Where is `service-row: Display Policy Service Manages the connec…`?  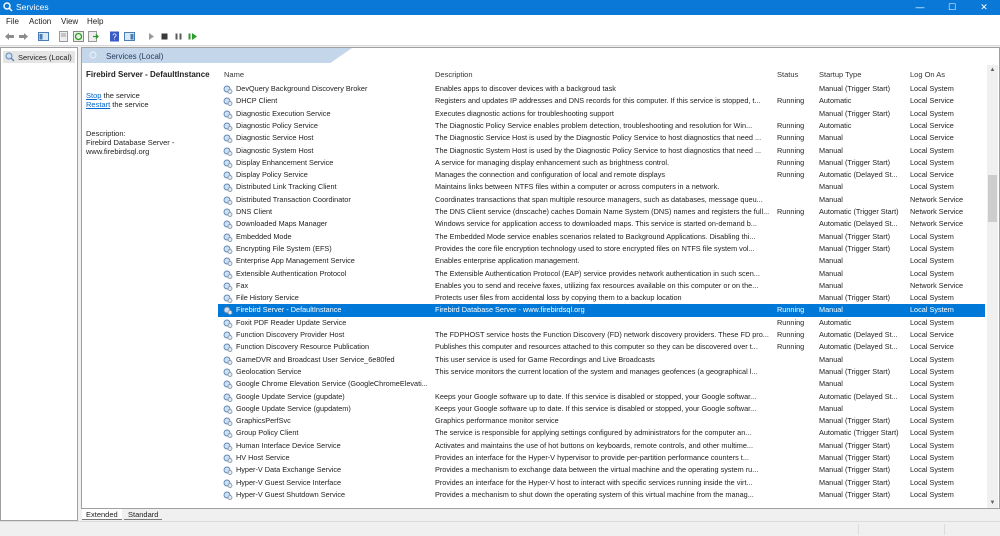
service-row: Display Policy Service Manages the connec… is located at coordinates (601, 175).